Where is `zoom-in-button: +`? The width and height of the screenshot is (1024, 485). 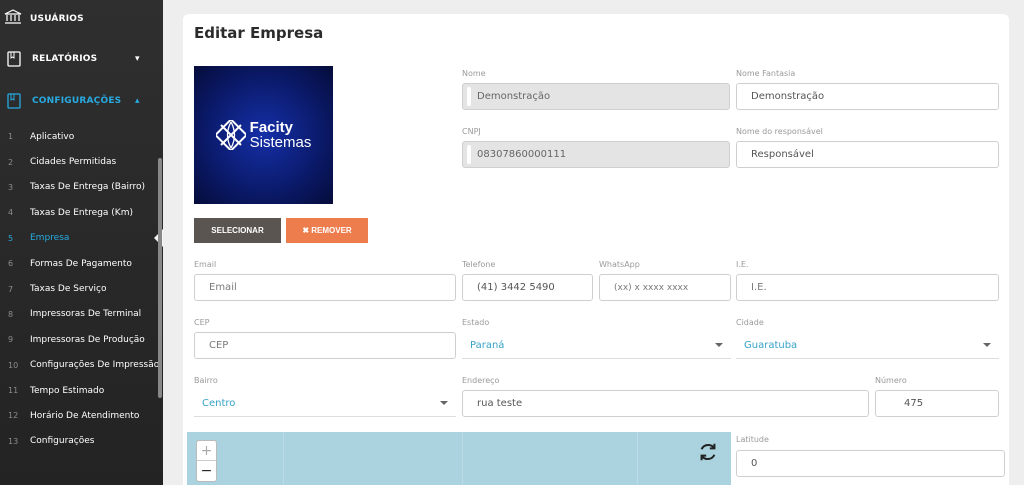
zoom-in-button: + is located at coordinates (206, 451).